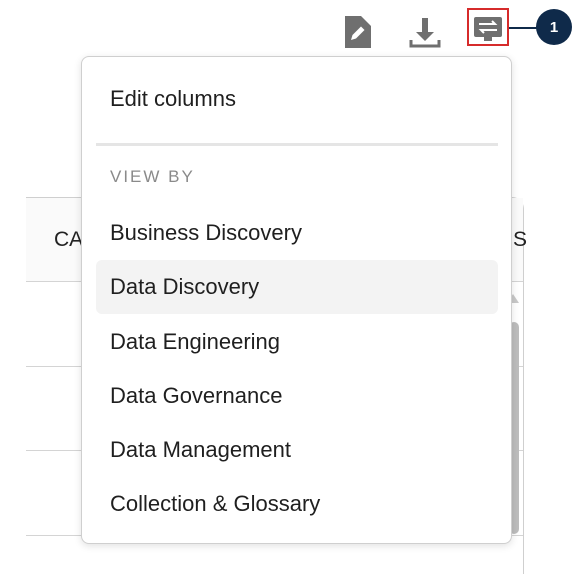  I want to click on edit-columns-item: Edit columns, so click(297, 99).